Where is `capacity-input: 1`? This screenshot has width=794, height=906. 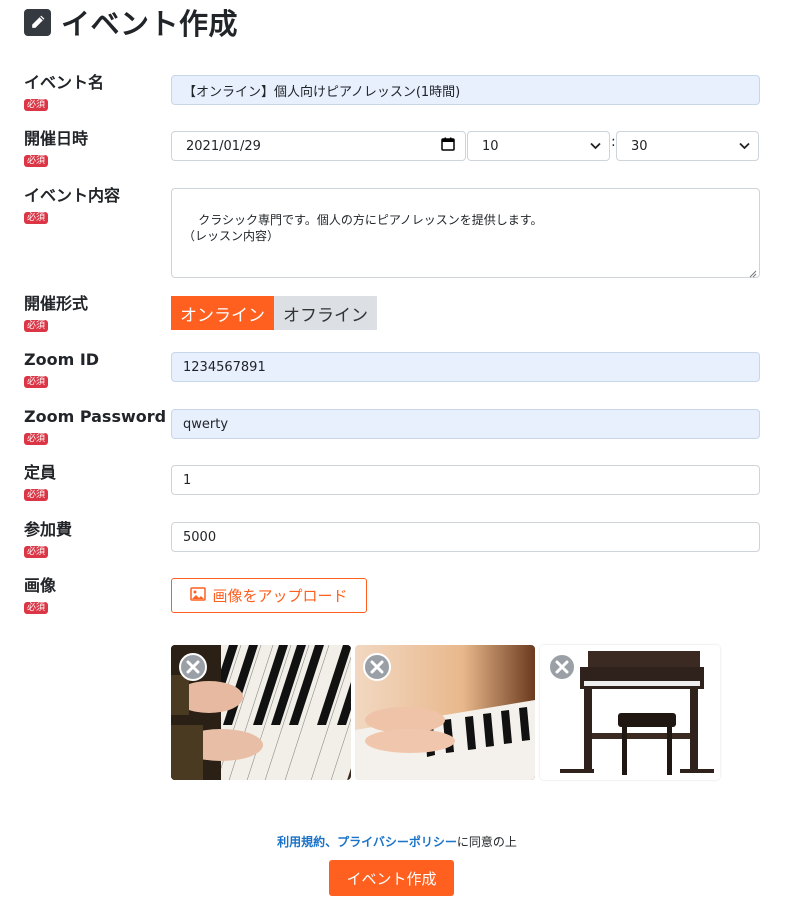
capacity-input: 1 is located at coordinates (465, 480).